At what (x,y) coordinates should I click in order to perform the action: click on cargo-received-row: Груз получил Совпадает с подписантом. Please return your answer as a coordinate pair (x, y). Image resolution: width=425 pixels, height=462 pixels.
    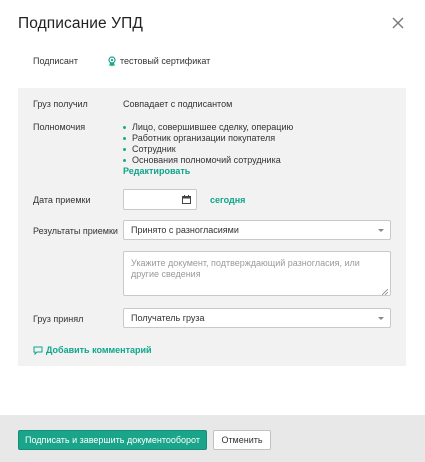
    Looking at the image, I should click on (132, 104).